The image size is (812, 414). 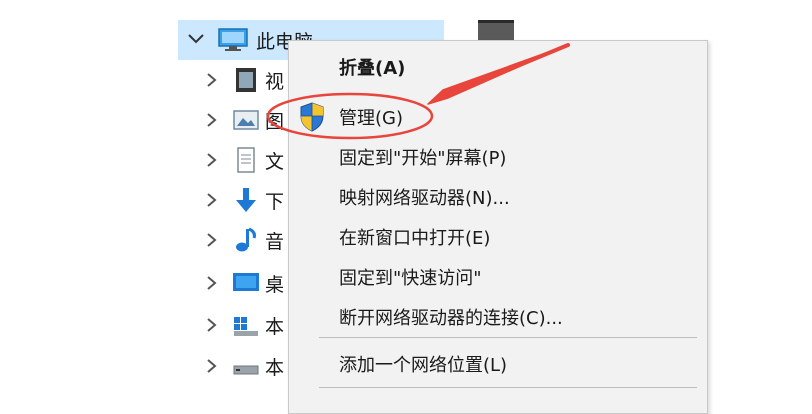 What do you see at coordinates (498, 277) in the screenshot?
I see `menu-item-pin-quick-access: 固定到"快速访问"` at bounding box center [498, 277].